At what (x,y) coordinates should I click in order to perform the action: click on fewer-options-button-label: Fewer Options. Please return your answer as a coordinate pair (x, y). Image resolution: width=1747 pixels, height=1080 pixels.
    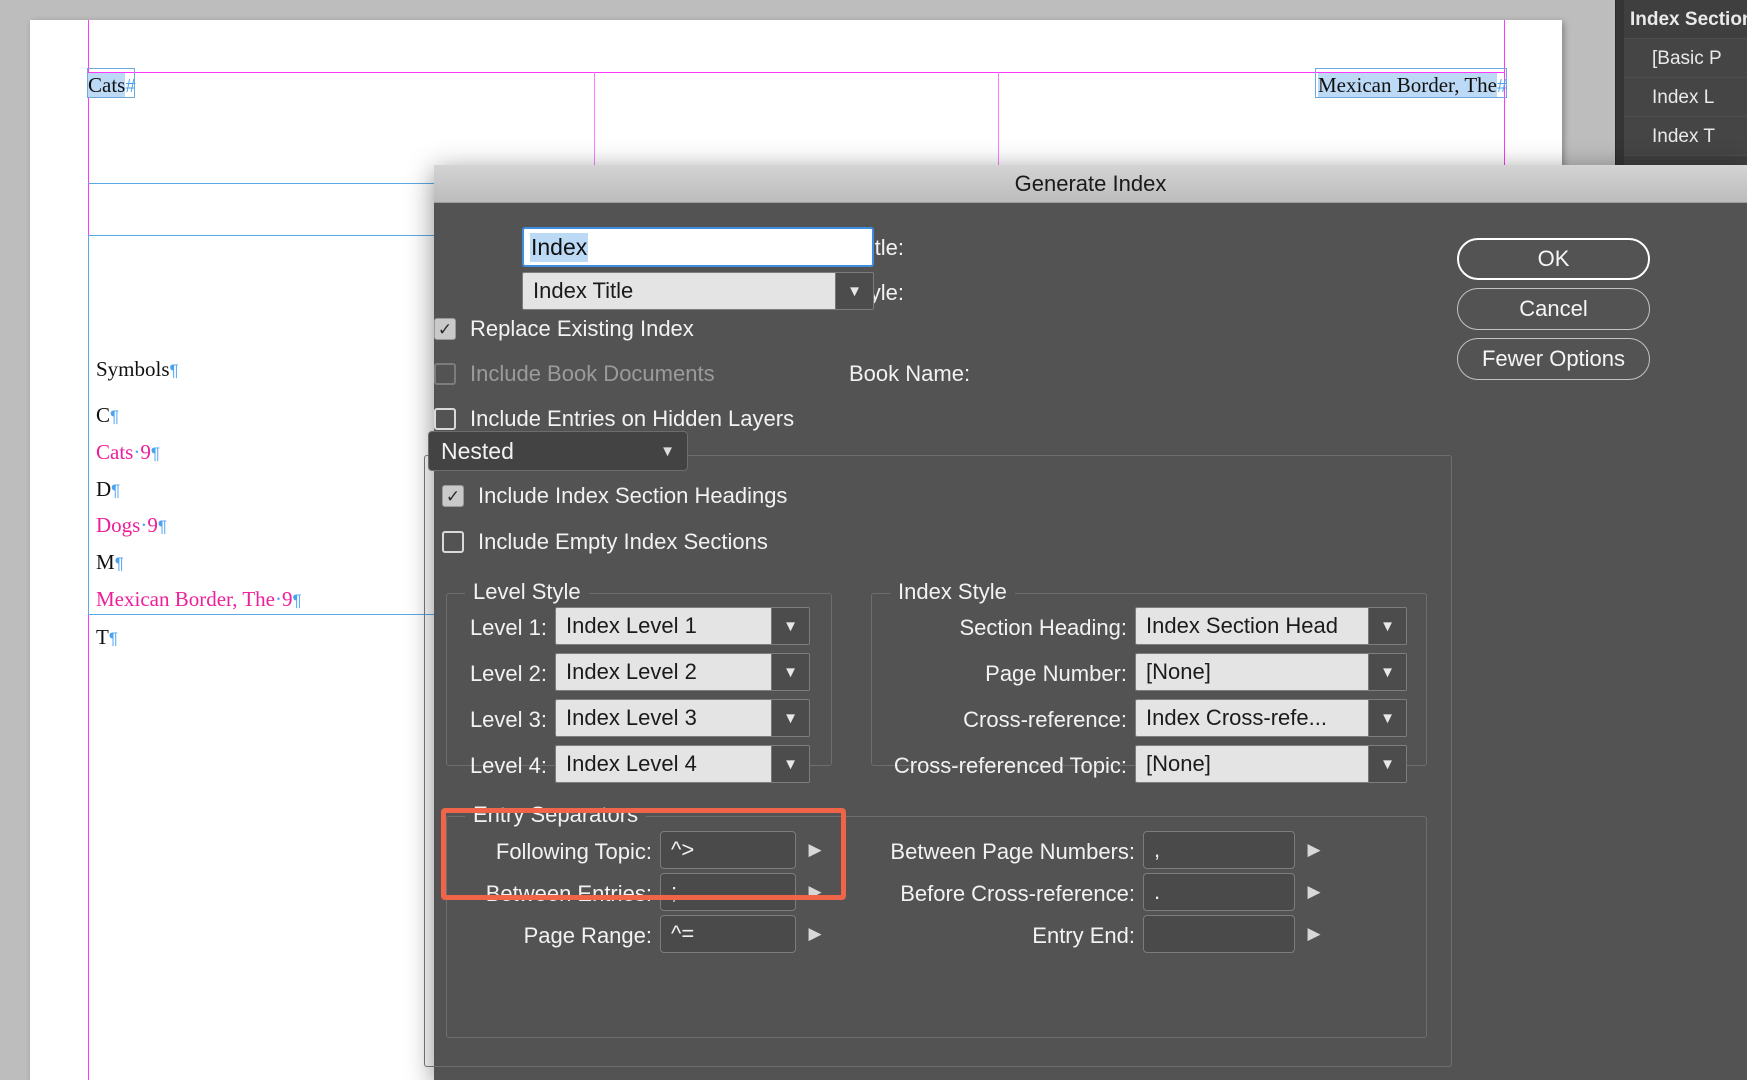
    Looking at the image, I should click on (1553, 358).